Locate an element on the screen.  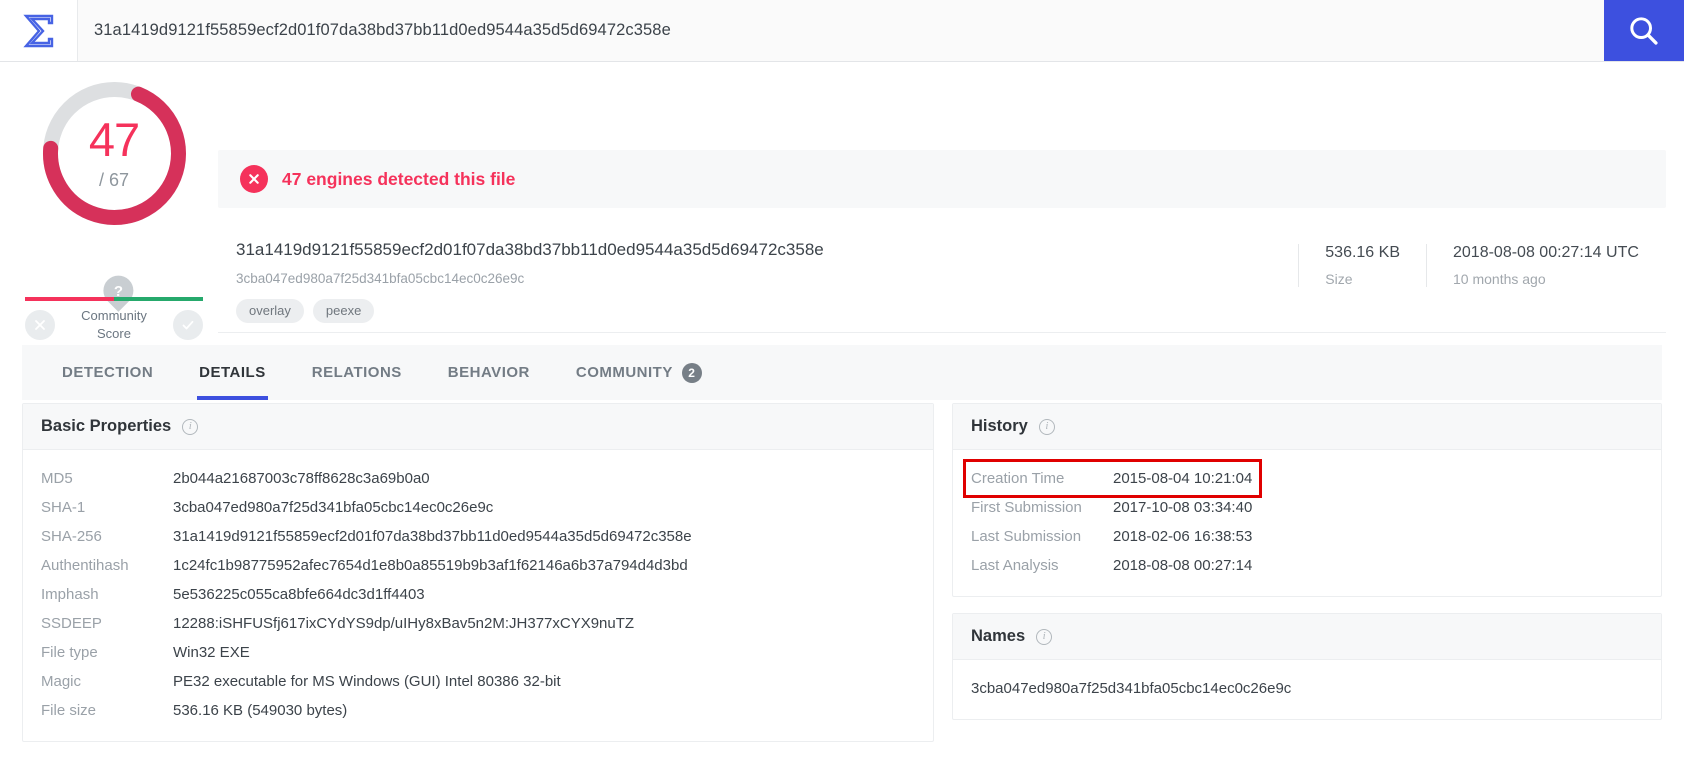
prop-value: 3cba047ed980a7f25d341bfa05cbc14ec0c26e9c is located at coordinates (333, 507).